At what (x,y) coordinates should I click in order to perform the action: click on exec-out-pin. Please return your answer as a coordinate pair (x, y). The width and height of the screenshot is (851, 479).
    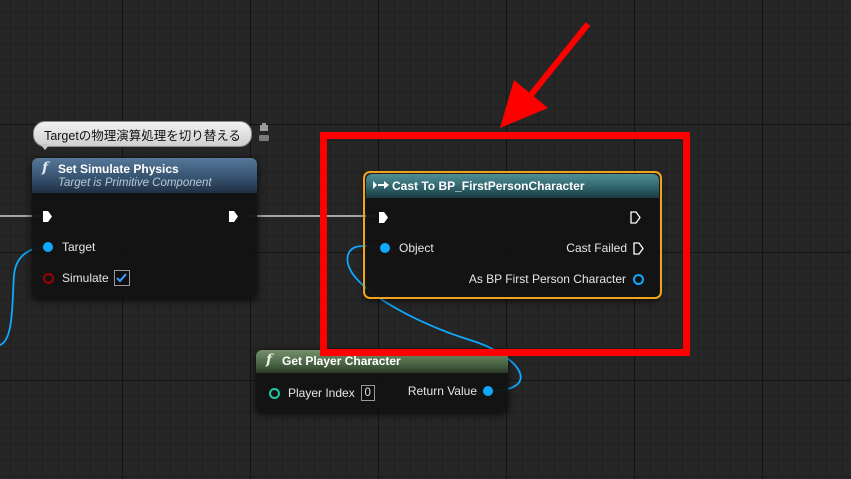
    Looking at the image, I should click on (233, 216).